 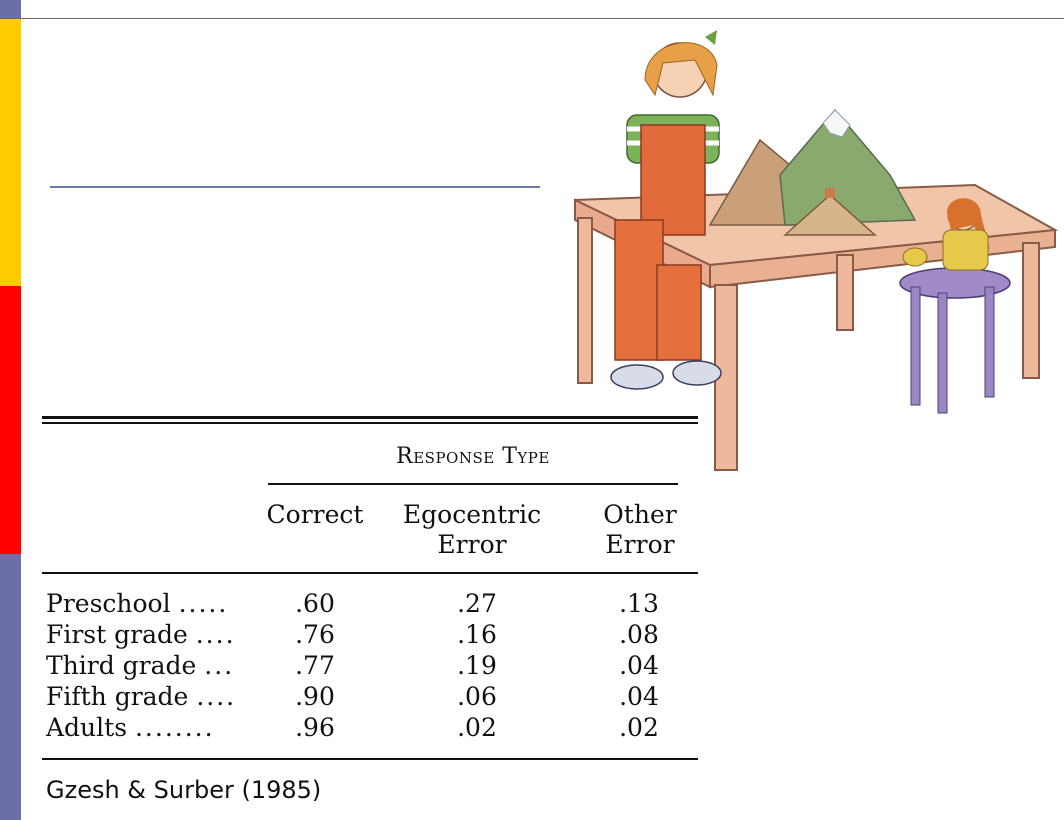 I want to click on response-type-header: Response Type, so click(x=473, y=456).